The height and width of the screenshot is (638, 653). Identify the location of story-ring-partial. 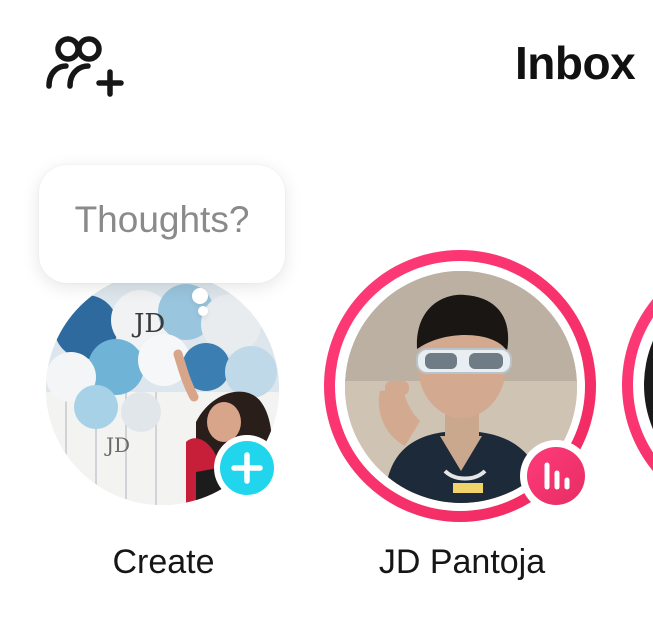
(637, 385).